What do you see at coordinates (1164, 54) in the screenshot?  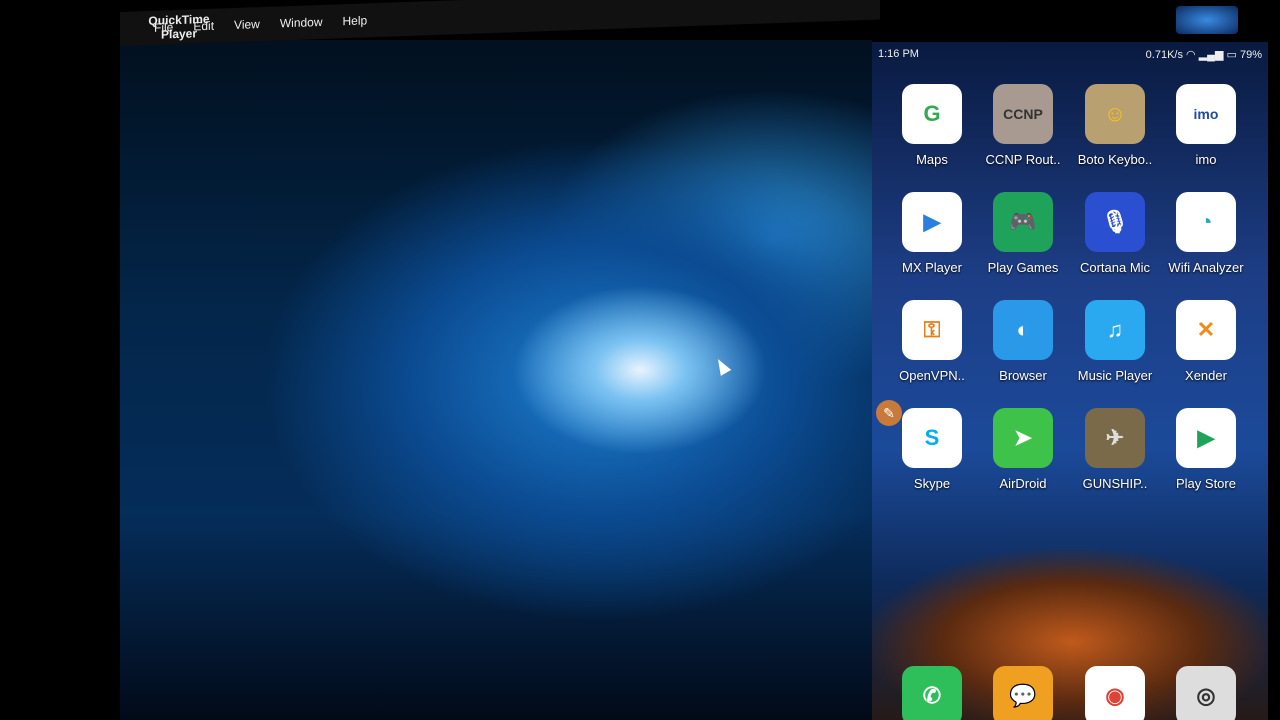 I see `network-speed: 0.71K/s` at bounding box center [1164, 54].